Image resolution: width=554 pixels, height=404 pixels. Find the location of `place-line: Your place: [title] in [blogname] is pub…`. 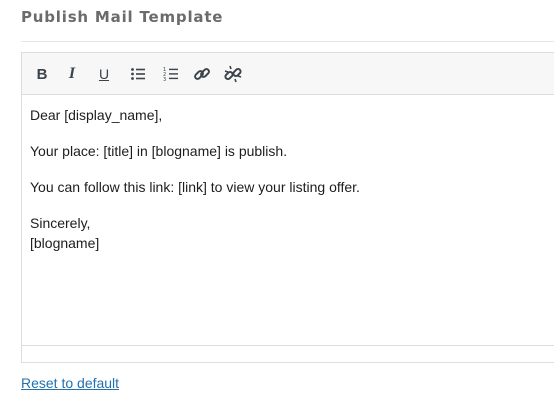

place-line: Your place: [title] in [blogname] is pub… is located at coordinates (159, 151).